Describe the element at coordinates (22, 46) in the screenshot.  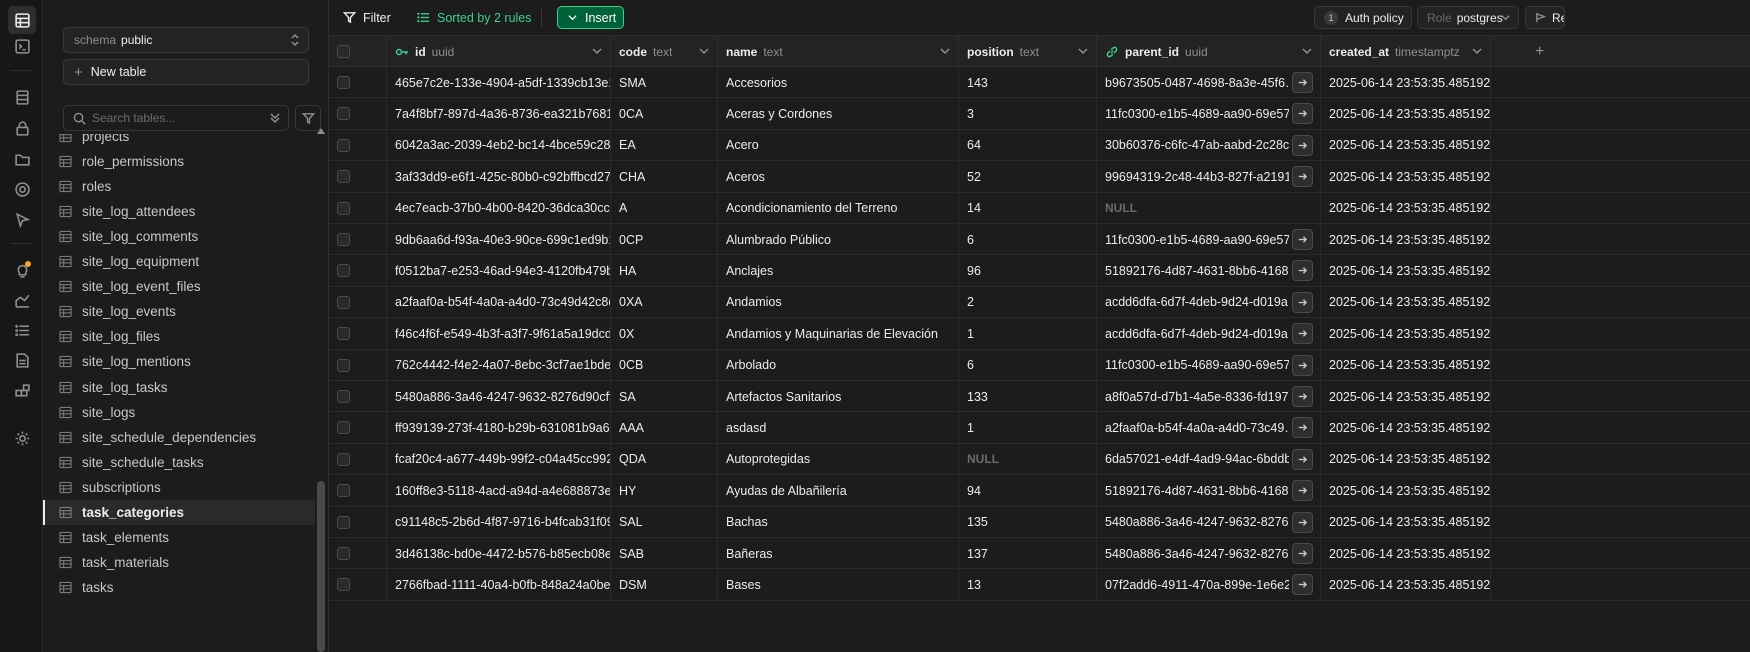
I see `sql-editor-icon` at that location.